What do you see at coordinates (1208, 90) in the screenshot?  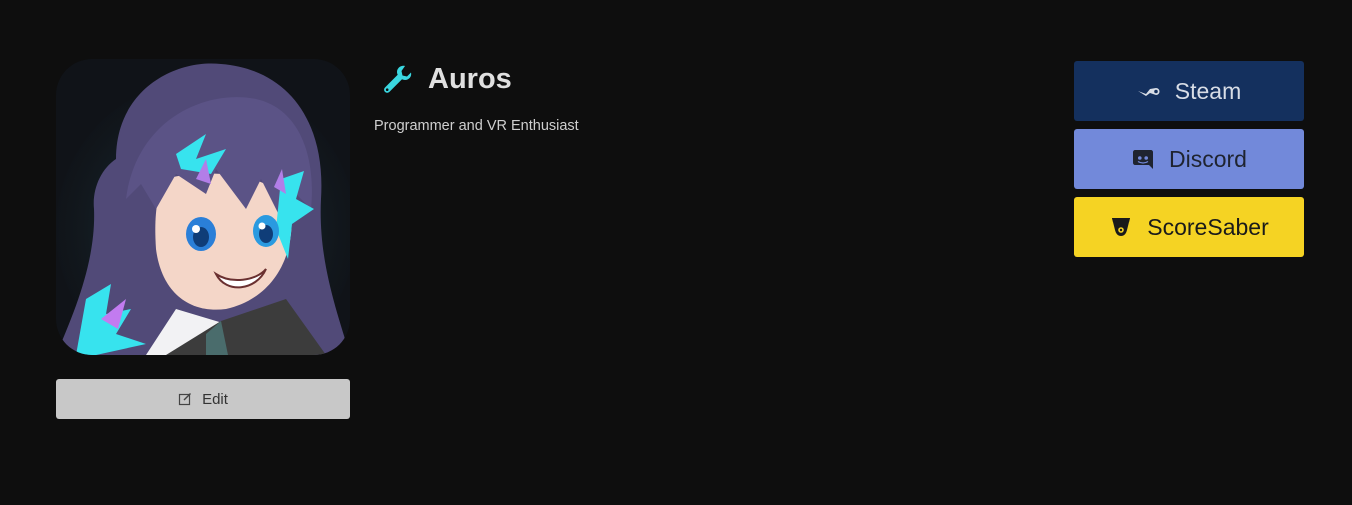 I see `steam-button-label: Steam` at bounding box center [1208, 90].